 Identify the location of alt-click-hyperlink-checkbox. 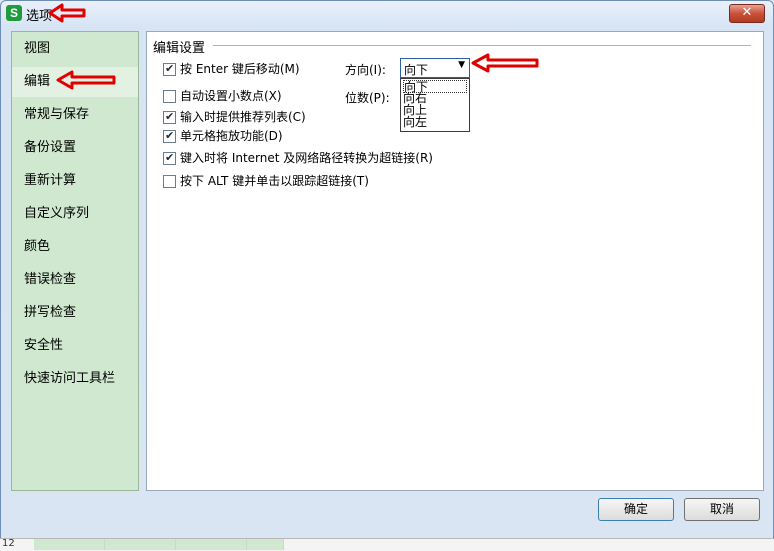
(169, 181).